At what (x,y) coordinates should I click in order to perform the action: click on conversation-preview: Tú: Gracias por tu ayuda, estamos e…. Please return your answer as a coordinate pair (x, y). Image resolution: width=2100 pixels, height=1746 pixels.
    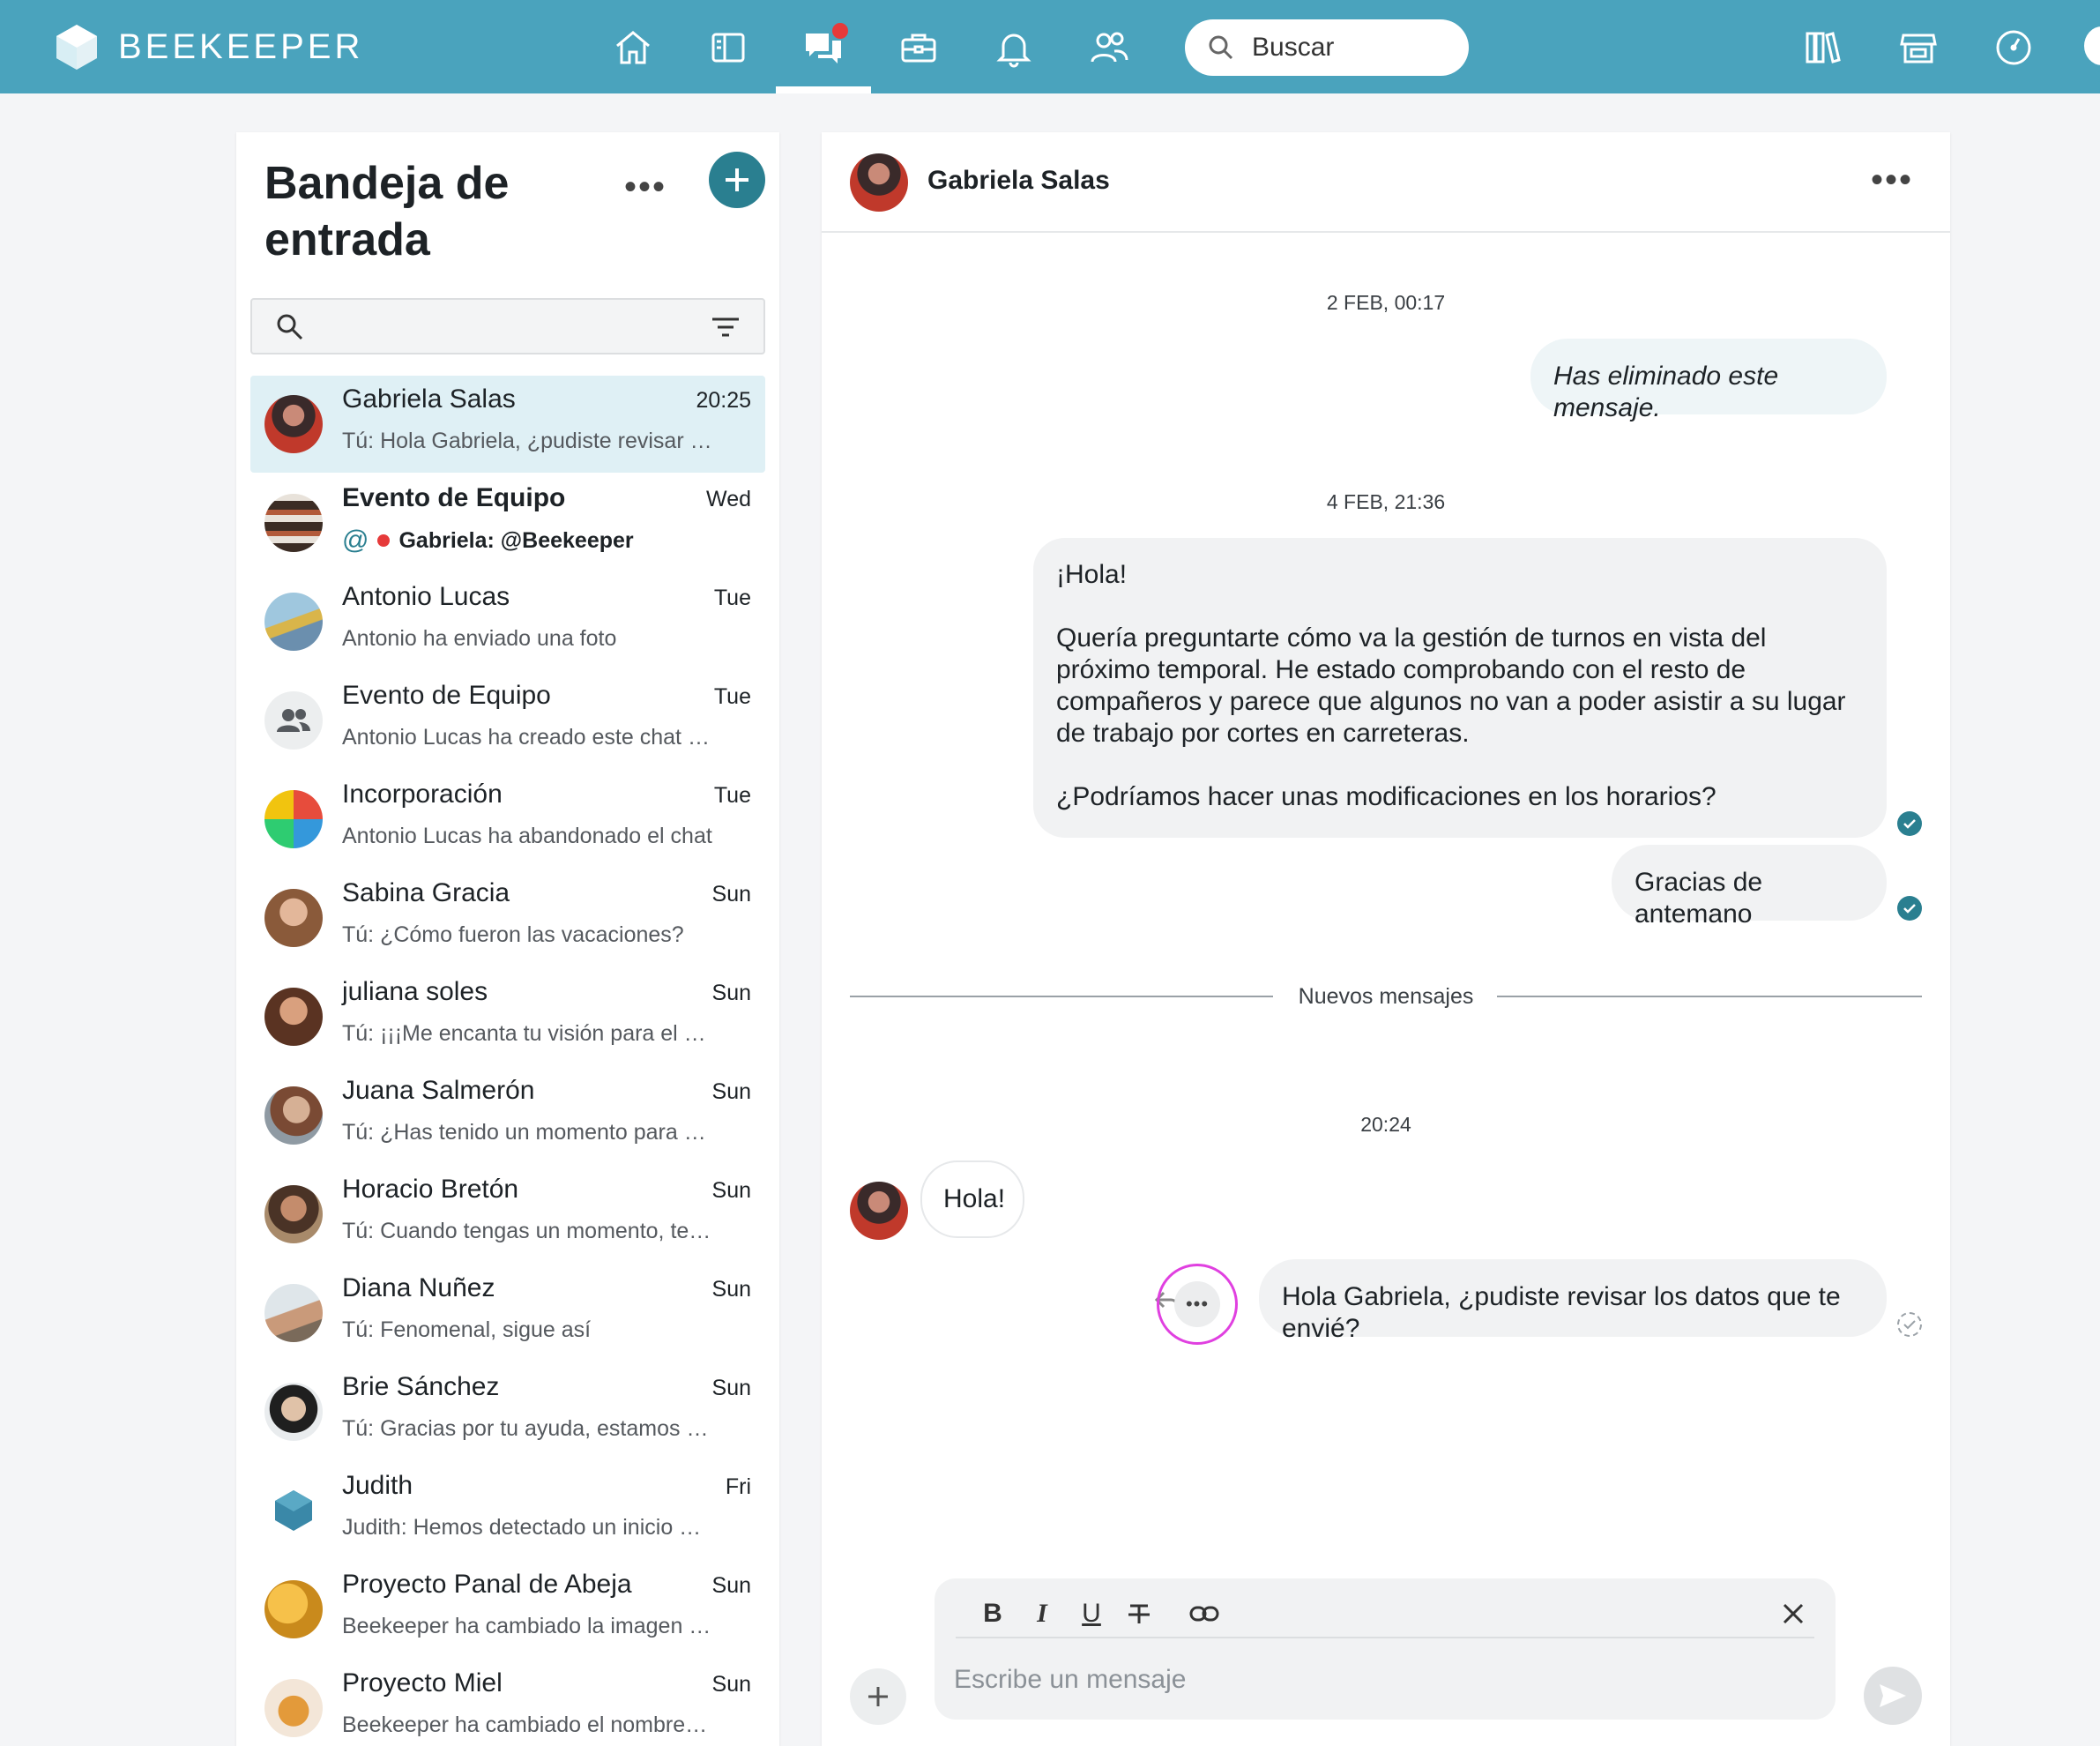
    Looking at the image, I should click on (527, 1428).